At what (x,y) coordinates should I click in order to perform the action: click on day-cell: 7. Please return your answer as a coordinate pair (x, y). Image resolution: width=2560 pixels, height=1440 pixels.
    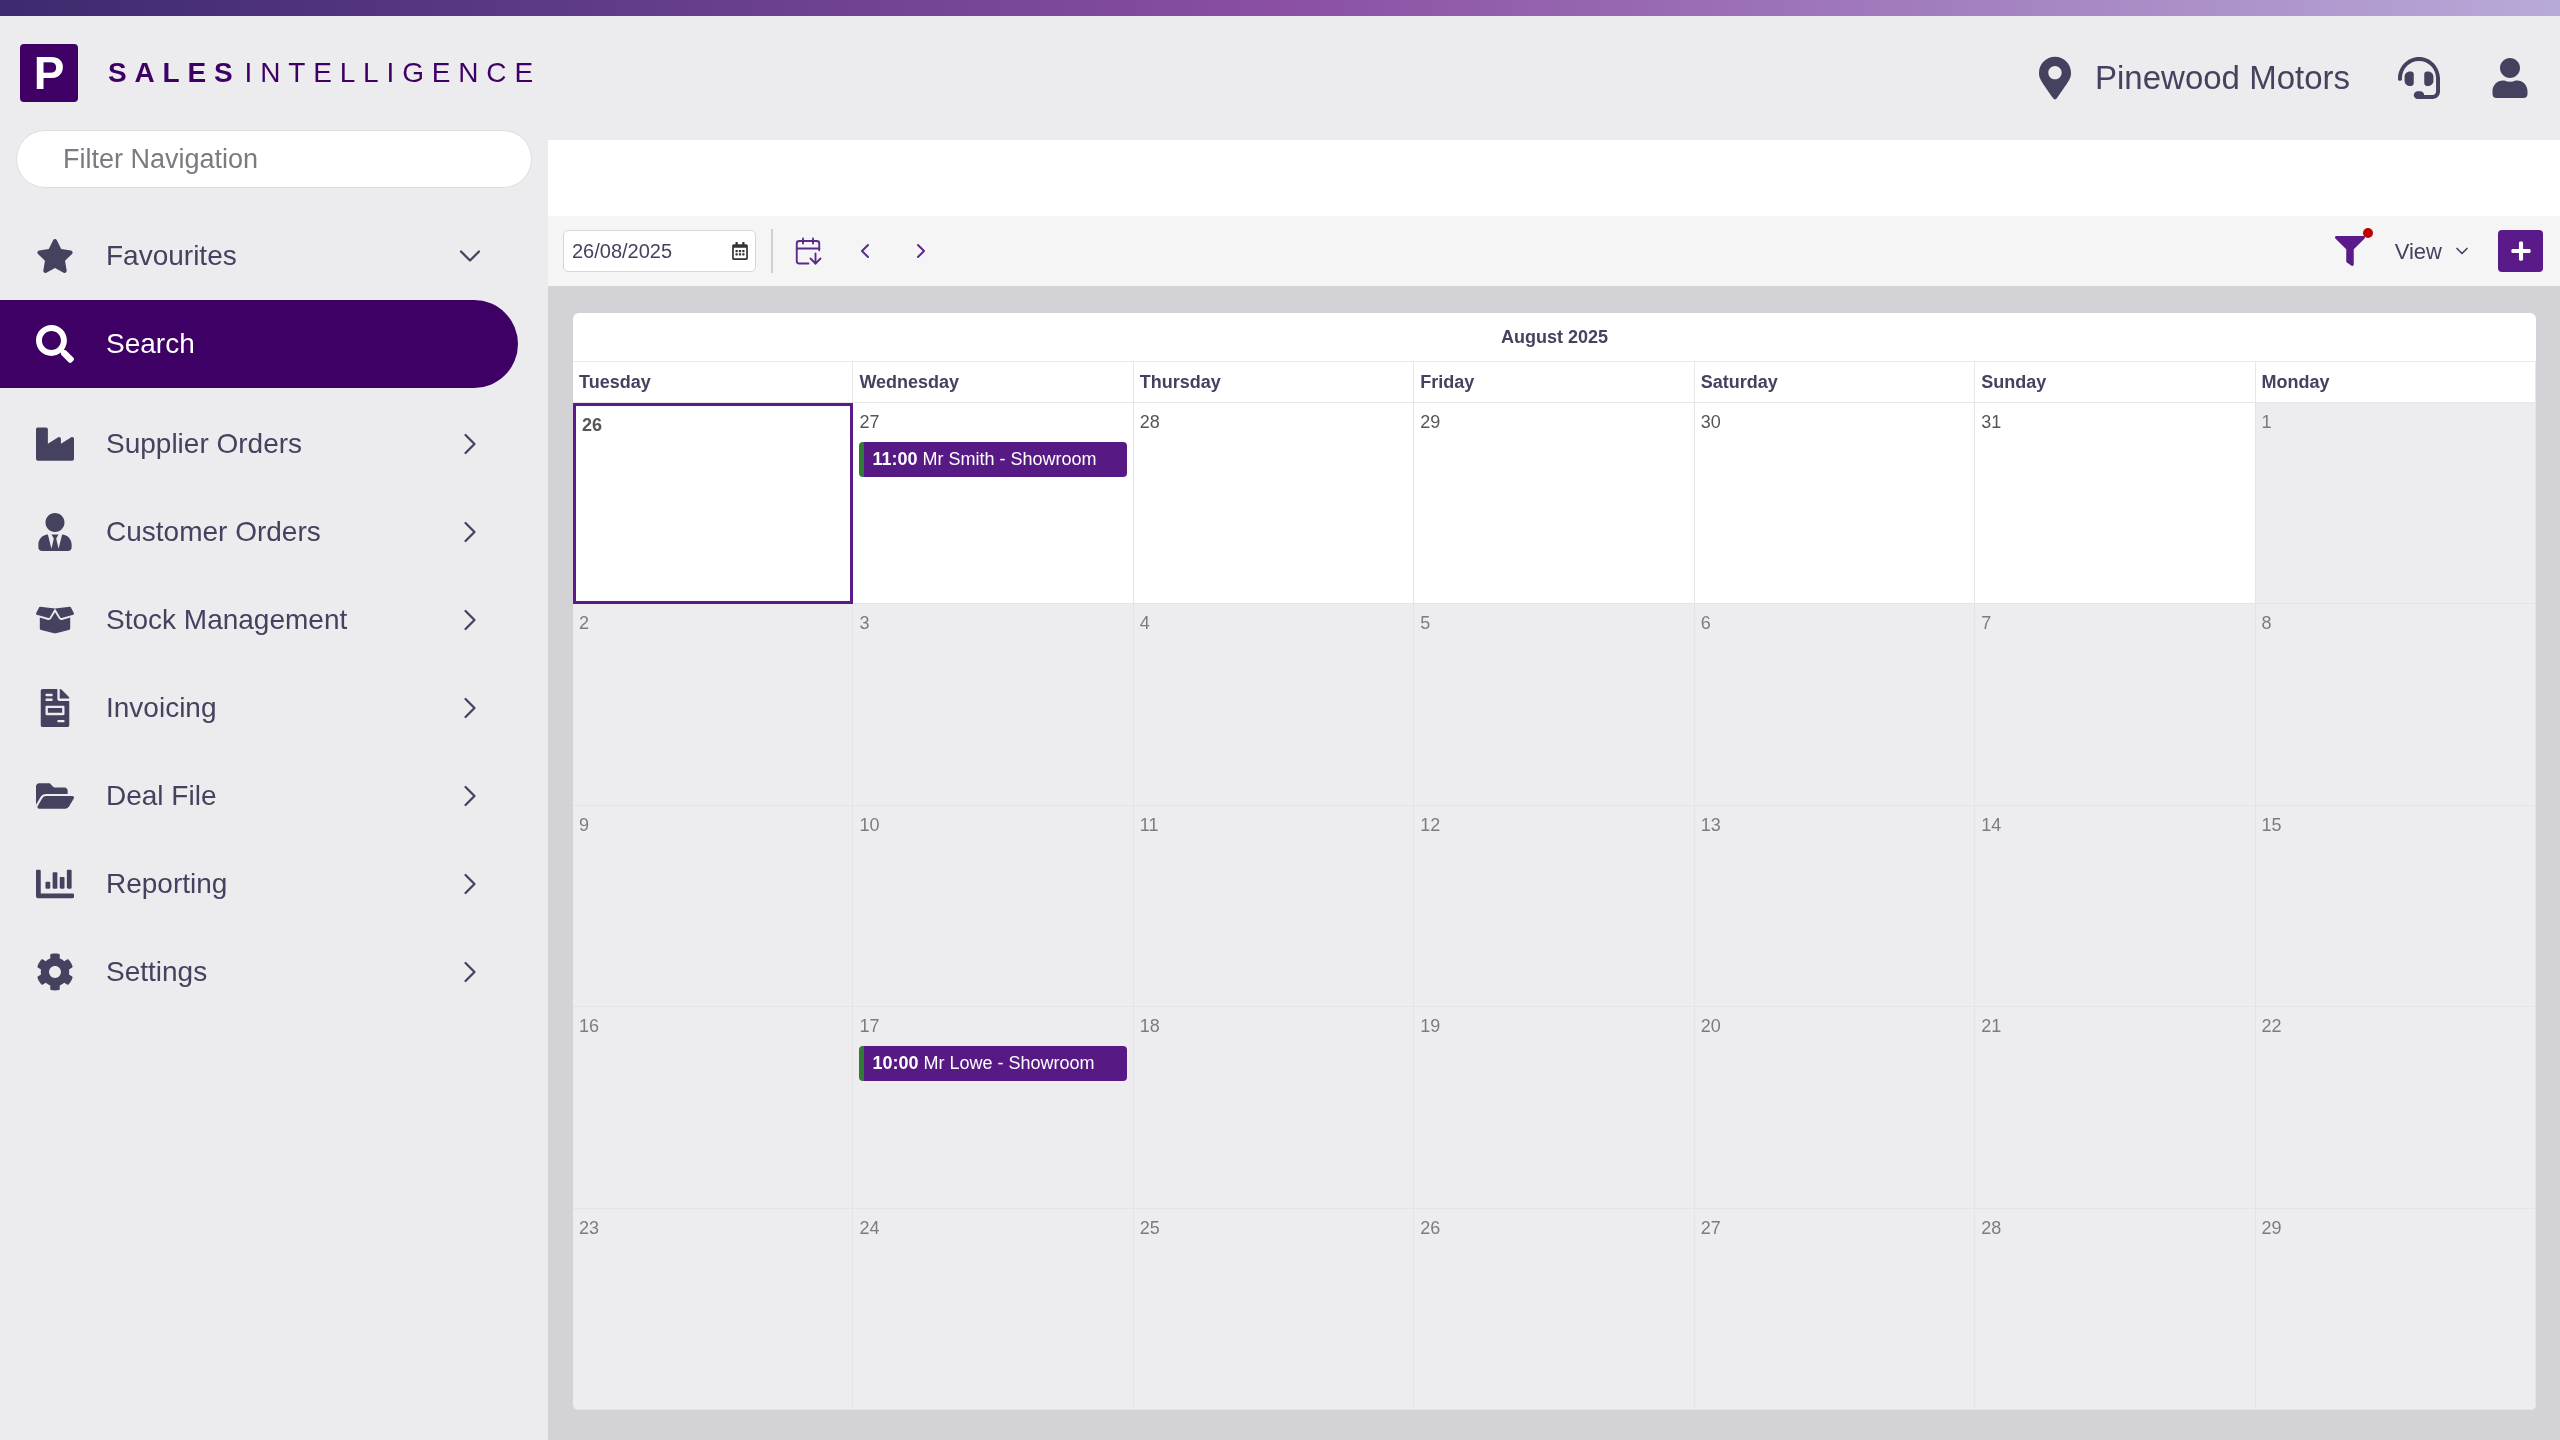
    Looking at the image, I should click on (2115, 705).